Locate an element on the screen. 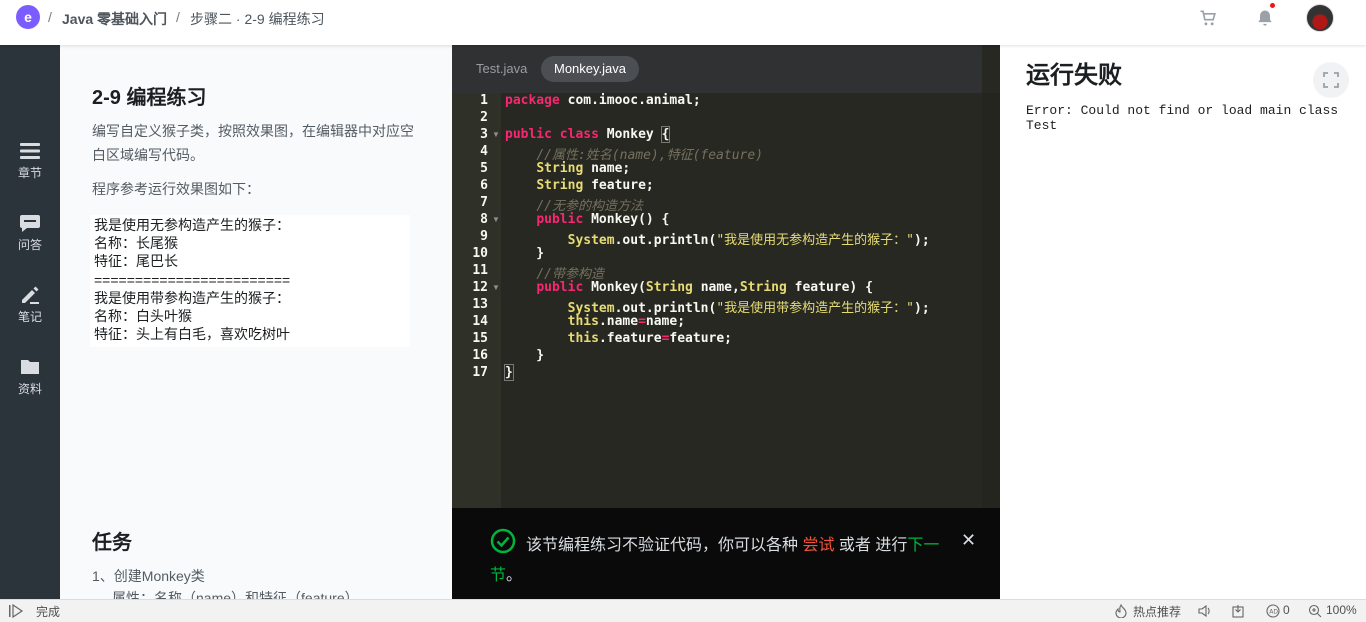 The width and height of the screenshot is (1366, 622). sample-line: 名称：白头叶猴 is located at coordinates (143, 316).